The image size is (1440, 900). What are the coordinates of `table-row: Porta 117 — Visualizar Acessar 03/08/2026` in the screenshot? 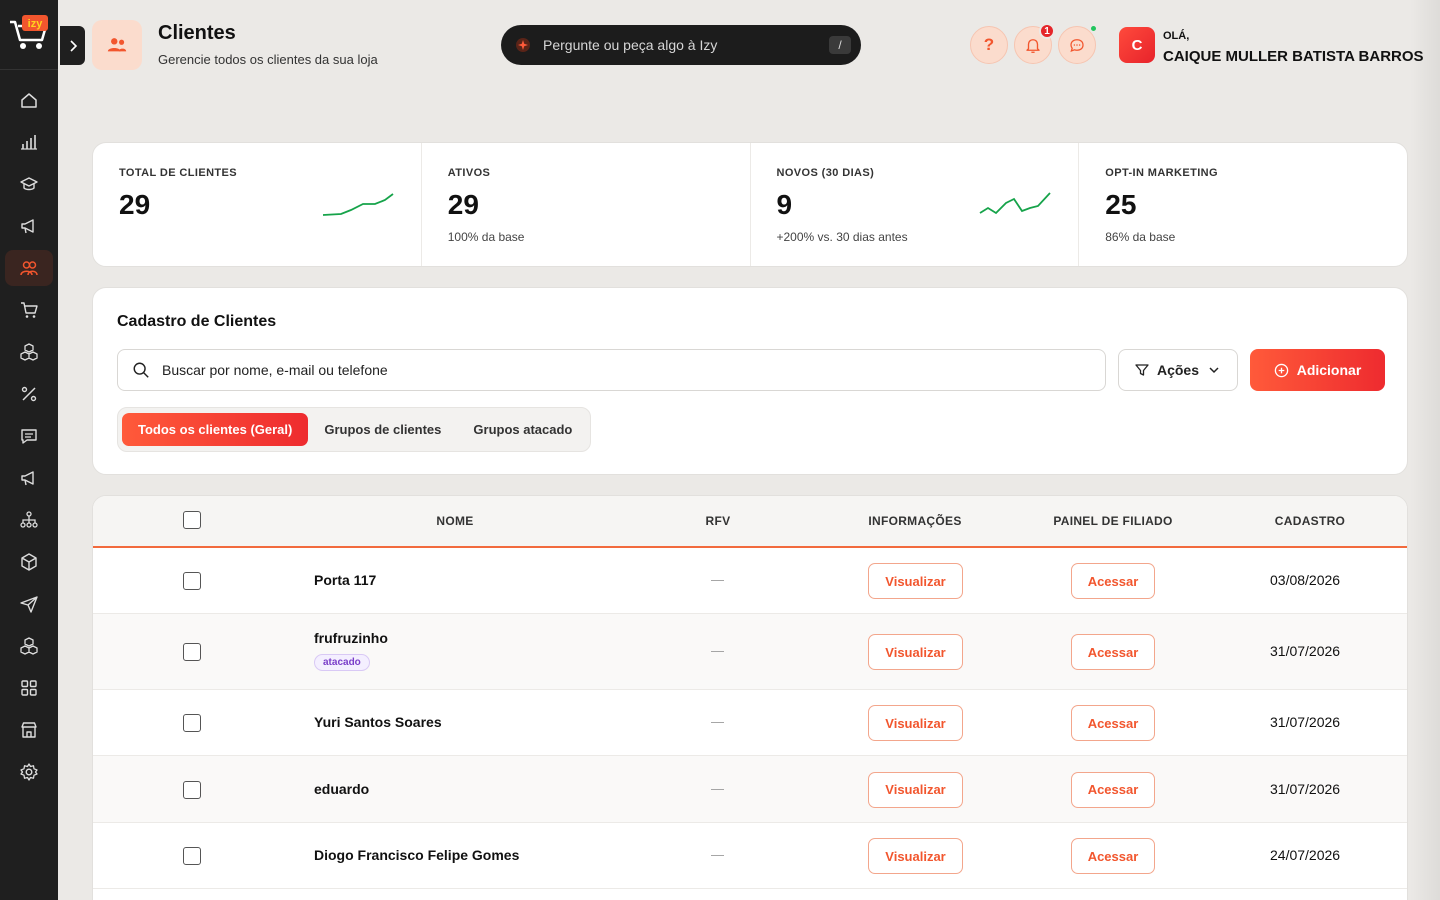 It's located at (750, 581).